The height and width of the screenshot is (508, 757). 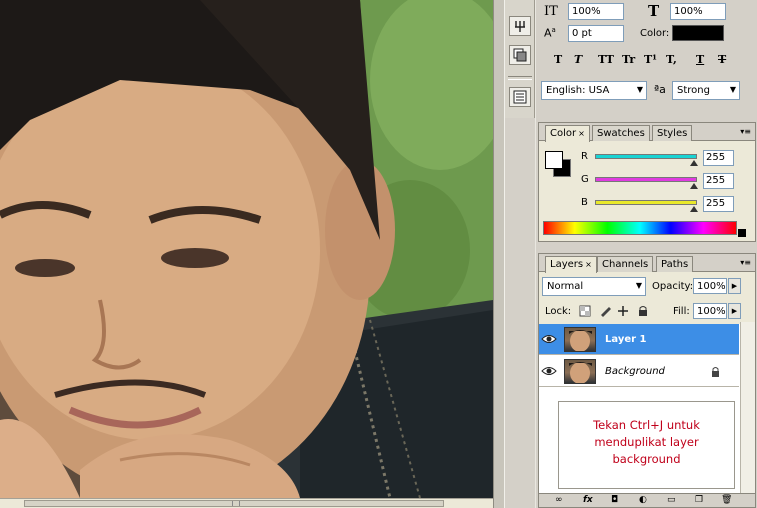 What do you see at coordinates (646, 459) in the screenshot?
I see `note-line: background` at bounding box center [646, 459].